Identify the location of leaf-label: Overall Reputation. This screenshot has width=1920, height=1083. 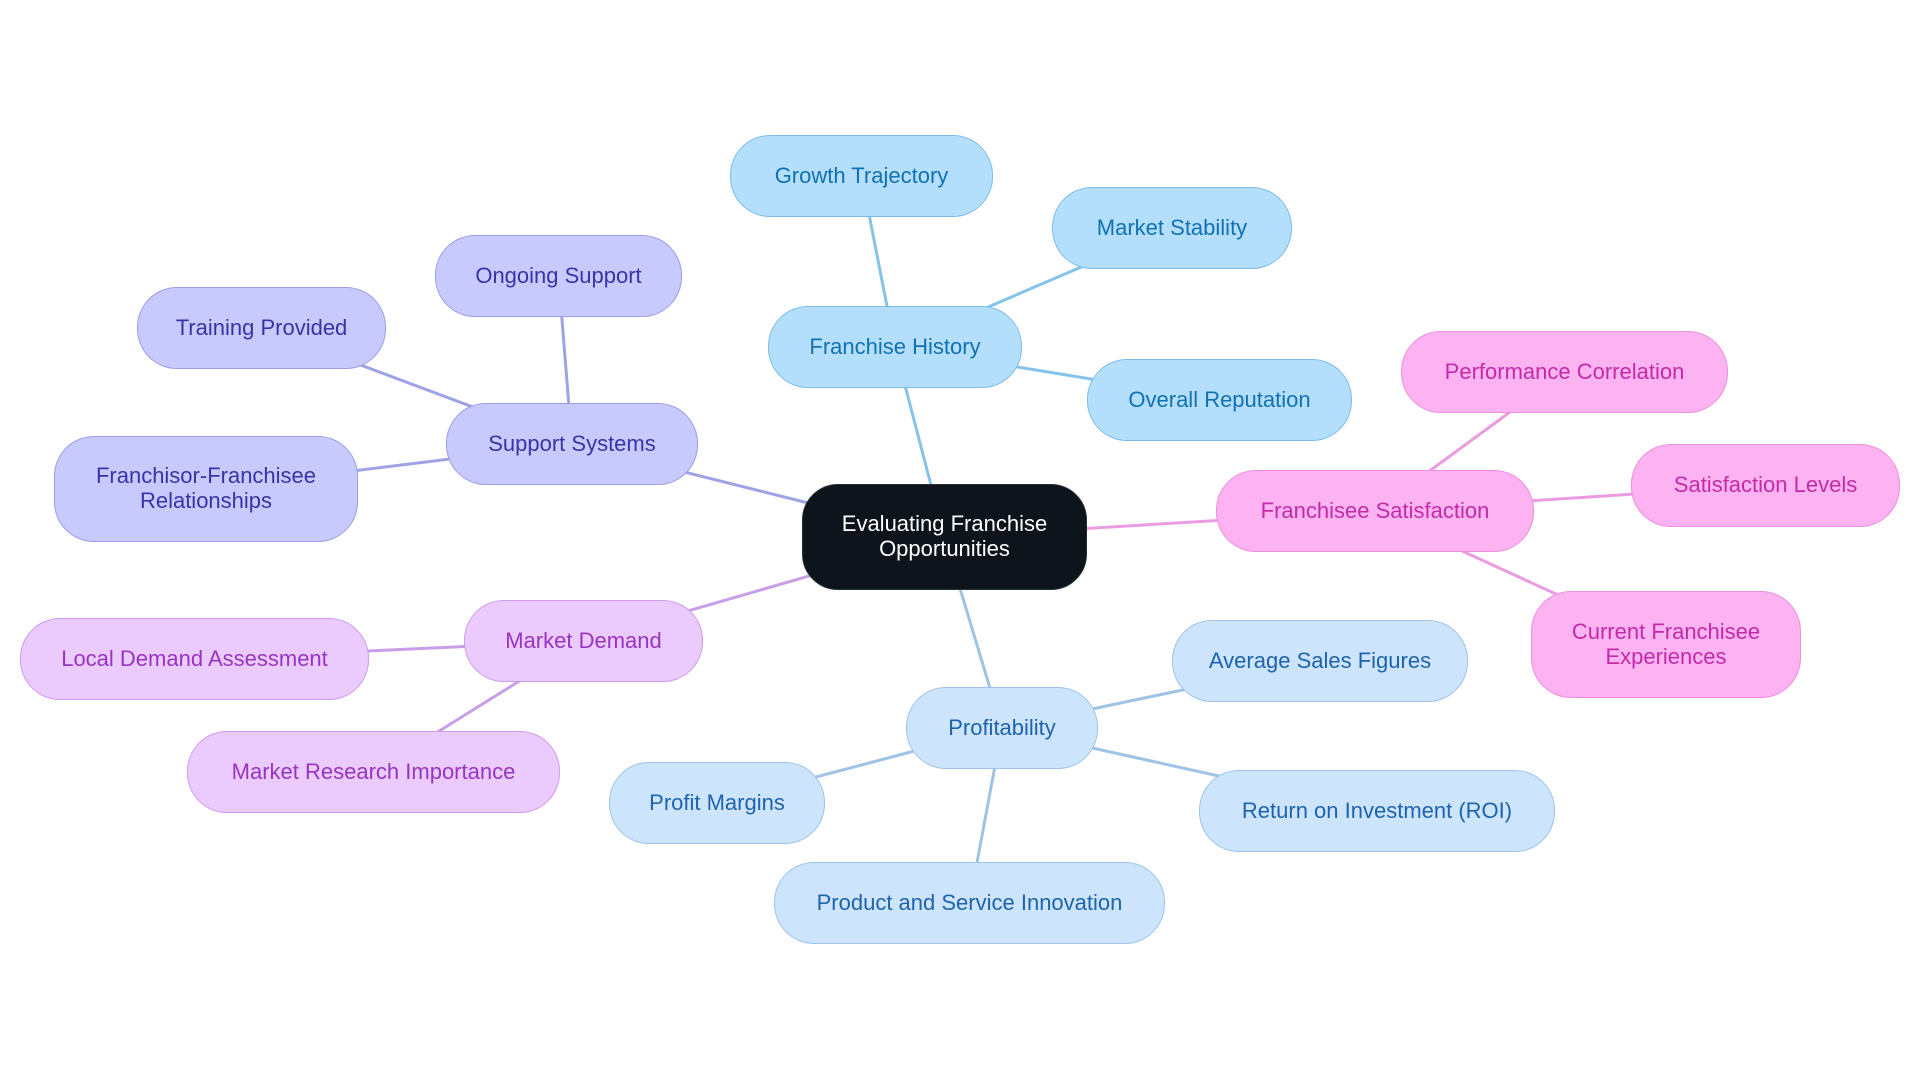
(1219, 399).